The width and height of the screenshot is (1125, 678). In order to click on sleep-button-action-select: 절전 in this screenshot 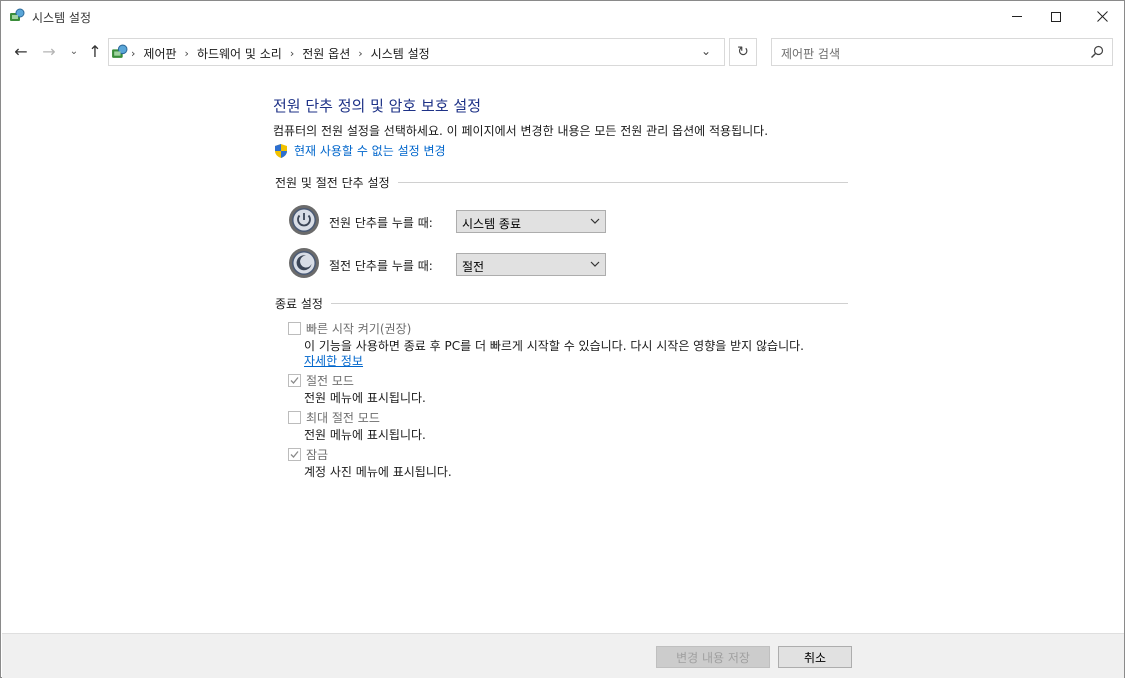, I will do `click(531, 264)`.